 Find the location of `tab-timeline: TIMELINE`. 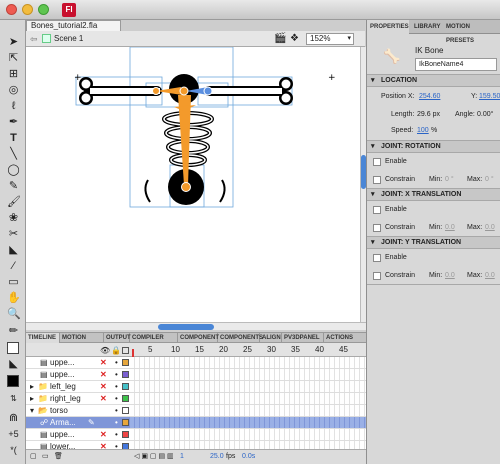

tab-timeline: TIMELINE is located at coordinates (43, 338).